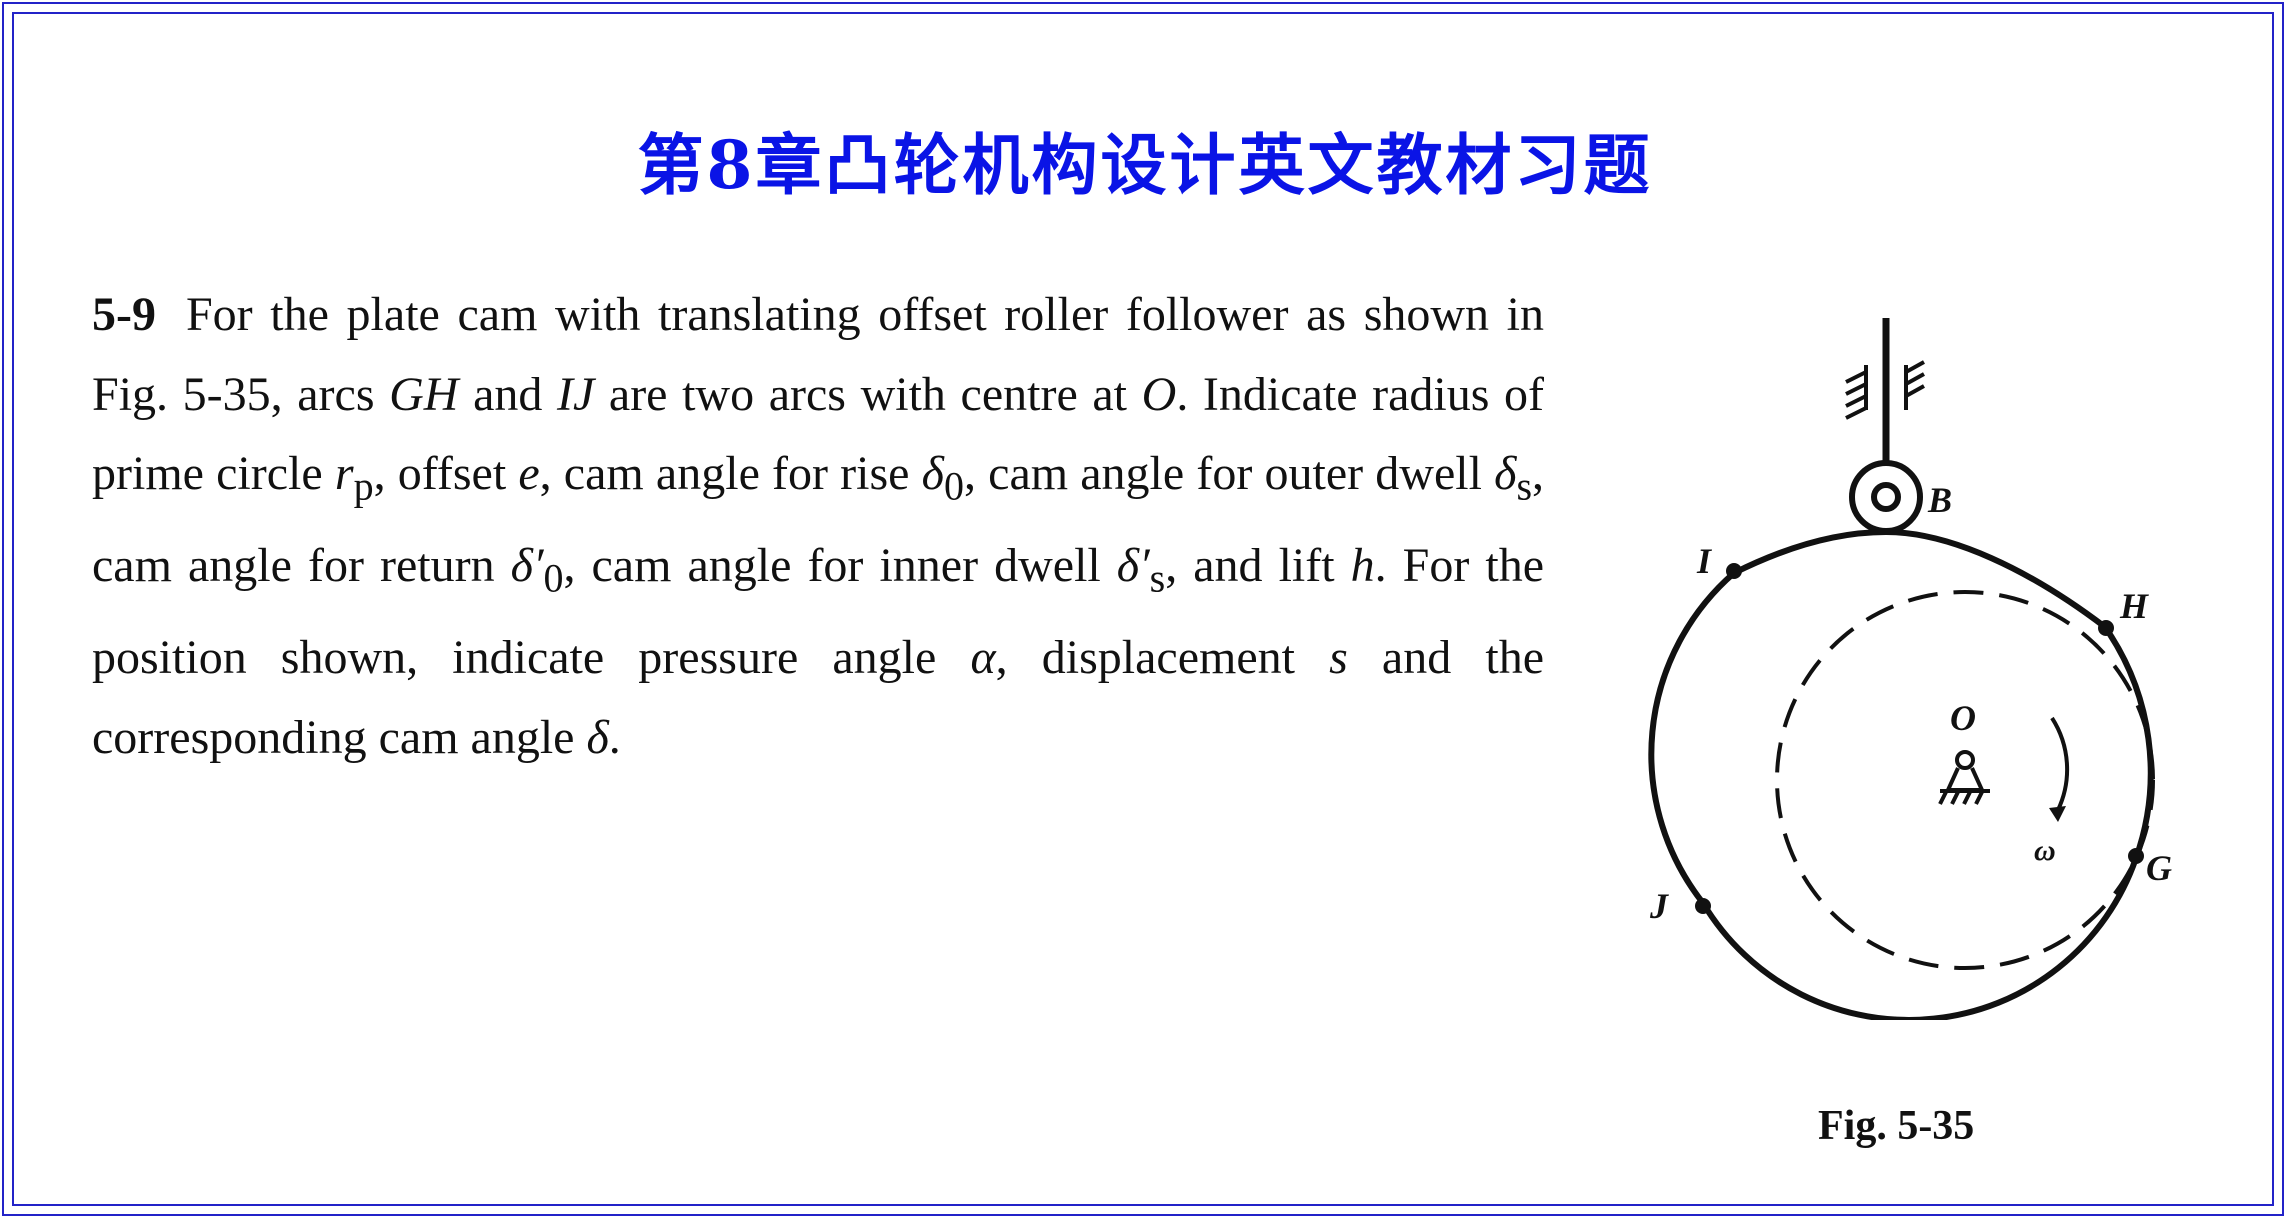 Image resolution: width=2290 pixels, height=1222 pixels. I want to click on inner-dwell-subscript: s, so click(1157, 578).